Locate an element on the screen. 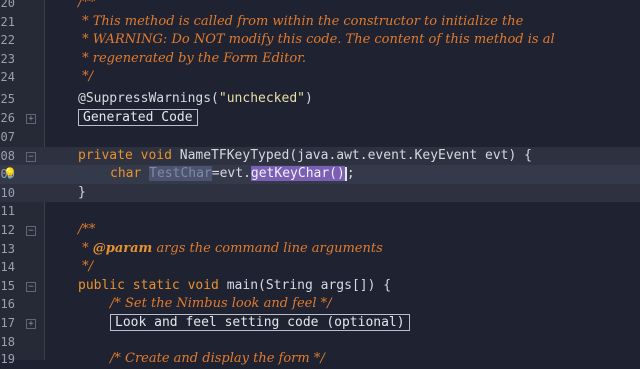 Image resolution: width=640 pixels, height=369 pixels. keyword: char is located at coordinates (130, 174).